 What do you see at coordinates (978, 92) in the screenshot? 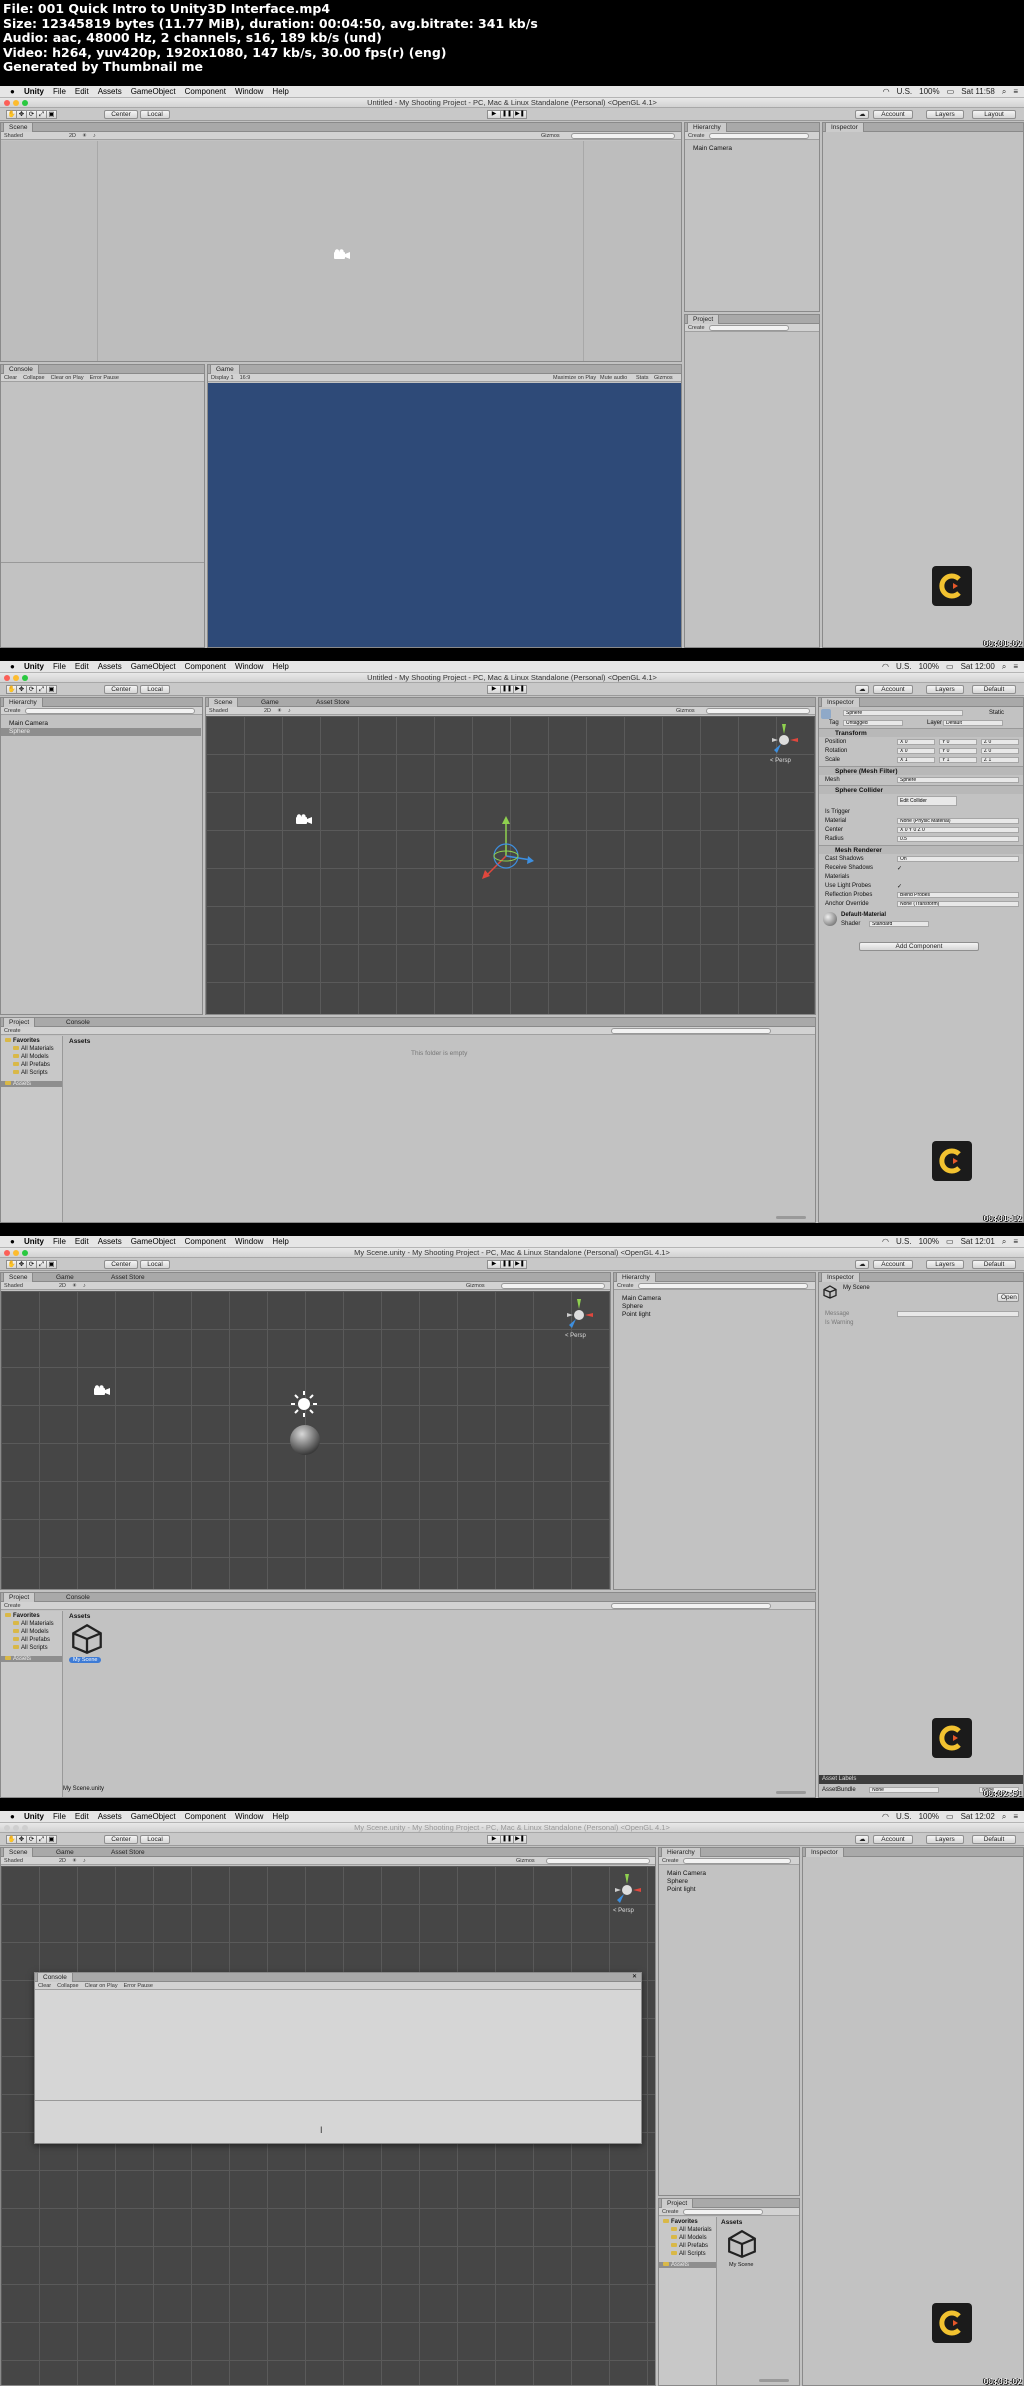
I see `clock: Sat 11:58` at bounding box center [978, 92].